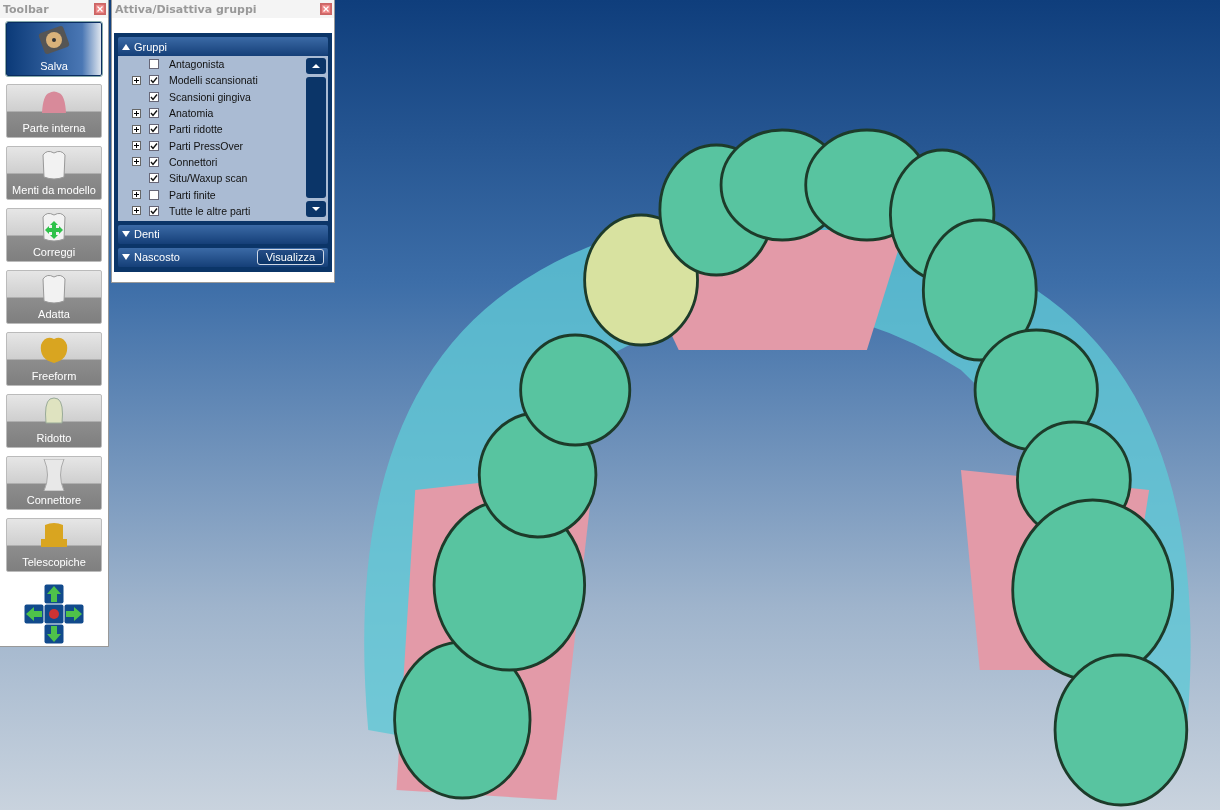 The width and height of the screenshot is (1220, 810). What do you see at coordinates (54, 634) in the screenshot?
I see `arrow-down-icon` at bounding box center [54, 634].